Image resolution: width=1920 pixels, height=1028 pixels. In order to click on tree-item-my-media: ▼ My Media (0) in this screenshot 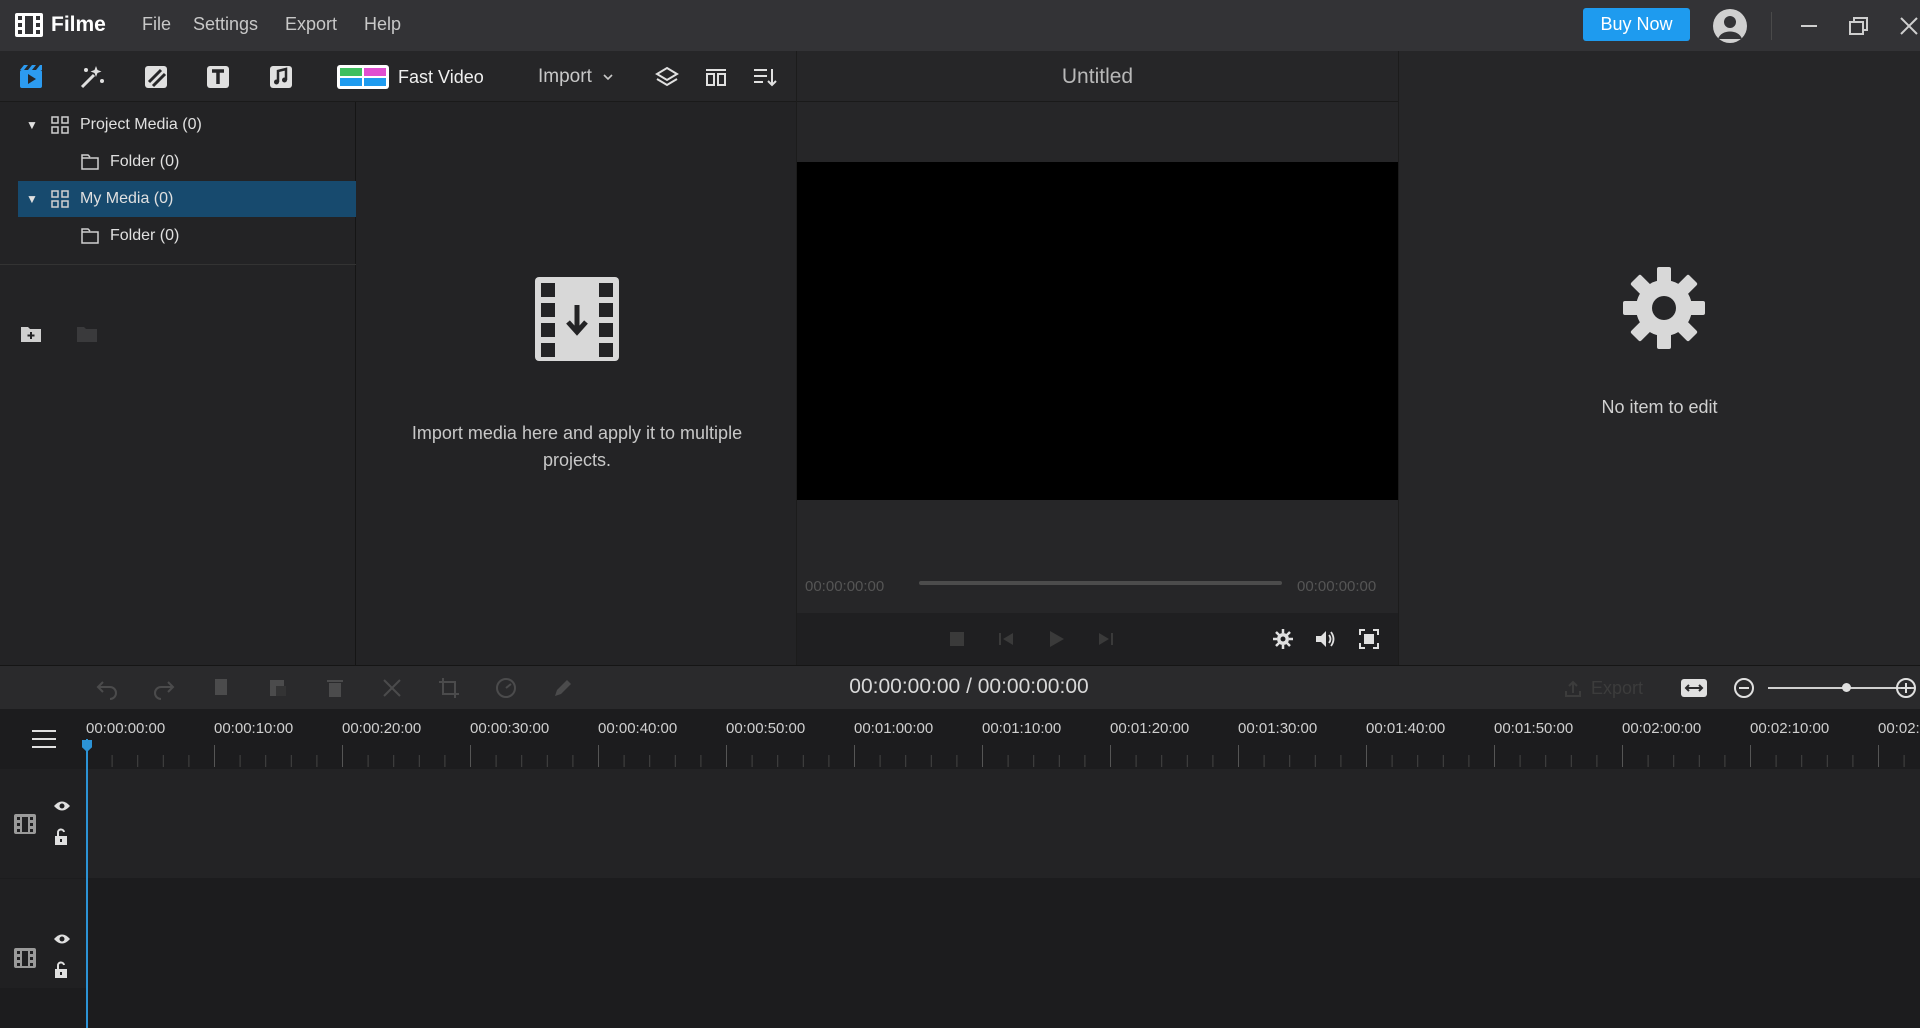, I will do `click(187, 199)`.